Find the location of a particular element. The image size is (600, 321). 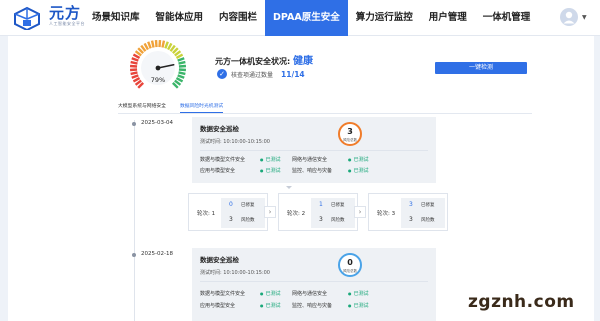

security-status: 元方一体机安全状况: 健康 is located at coordinates (264, 59).